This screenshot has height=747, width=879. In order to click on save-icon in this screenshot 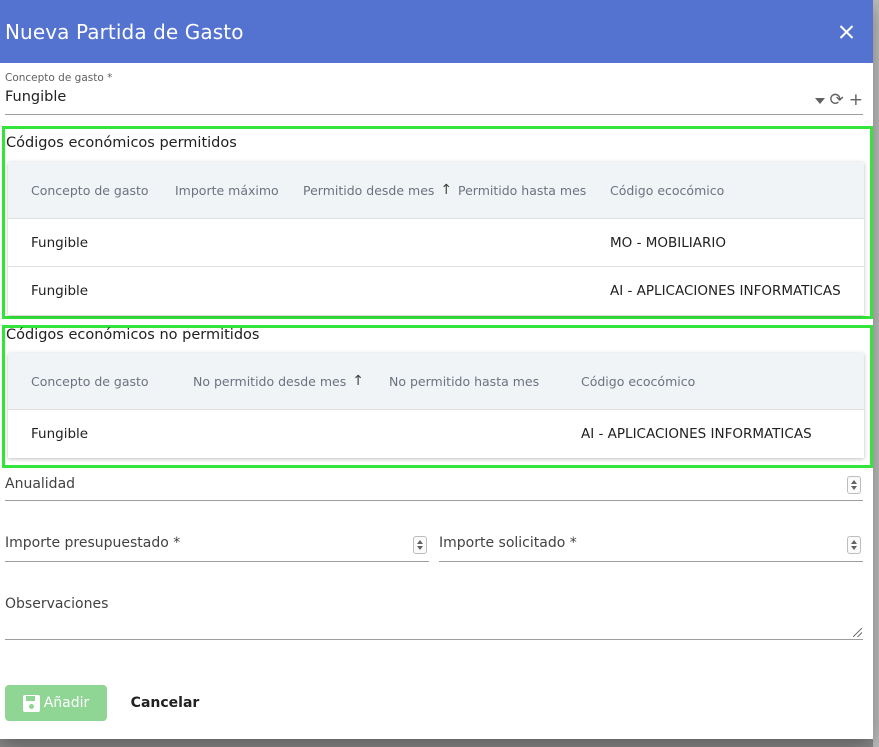, I will do `click(31, 703)`.